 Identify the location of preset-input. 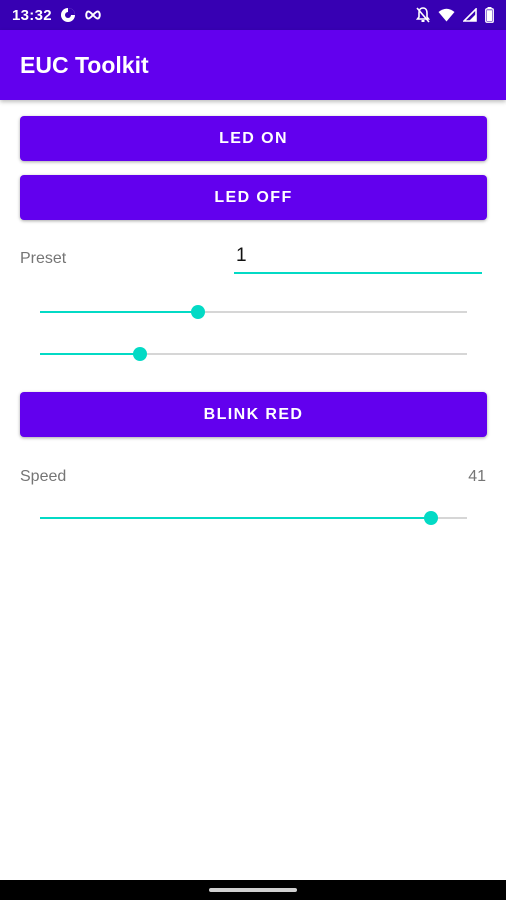
(358, 257).